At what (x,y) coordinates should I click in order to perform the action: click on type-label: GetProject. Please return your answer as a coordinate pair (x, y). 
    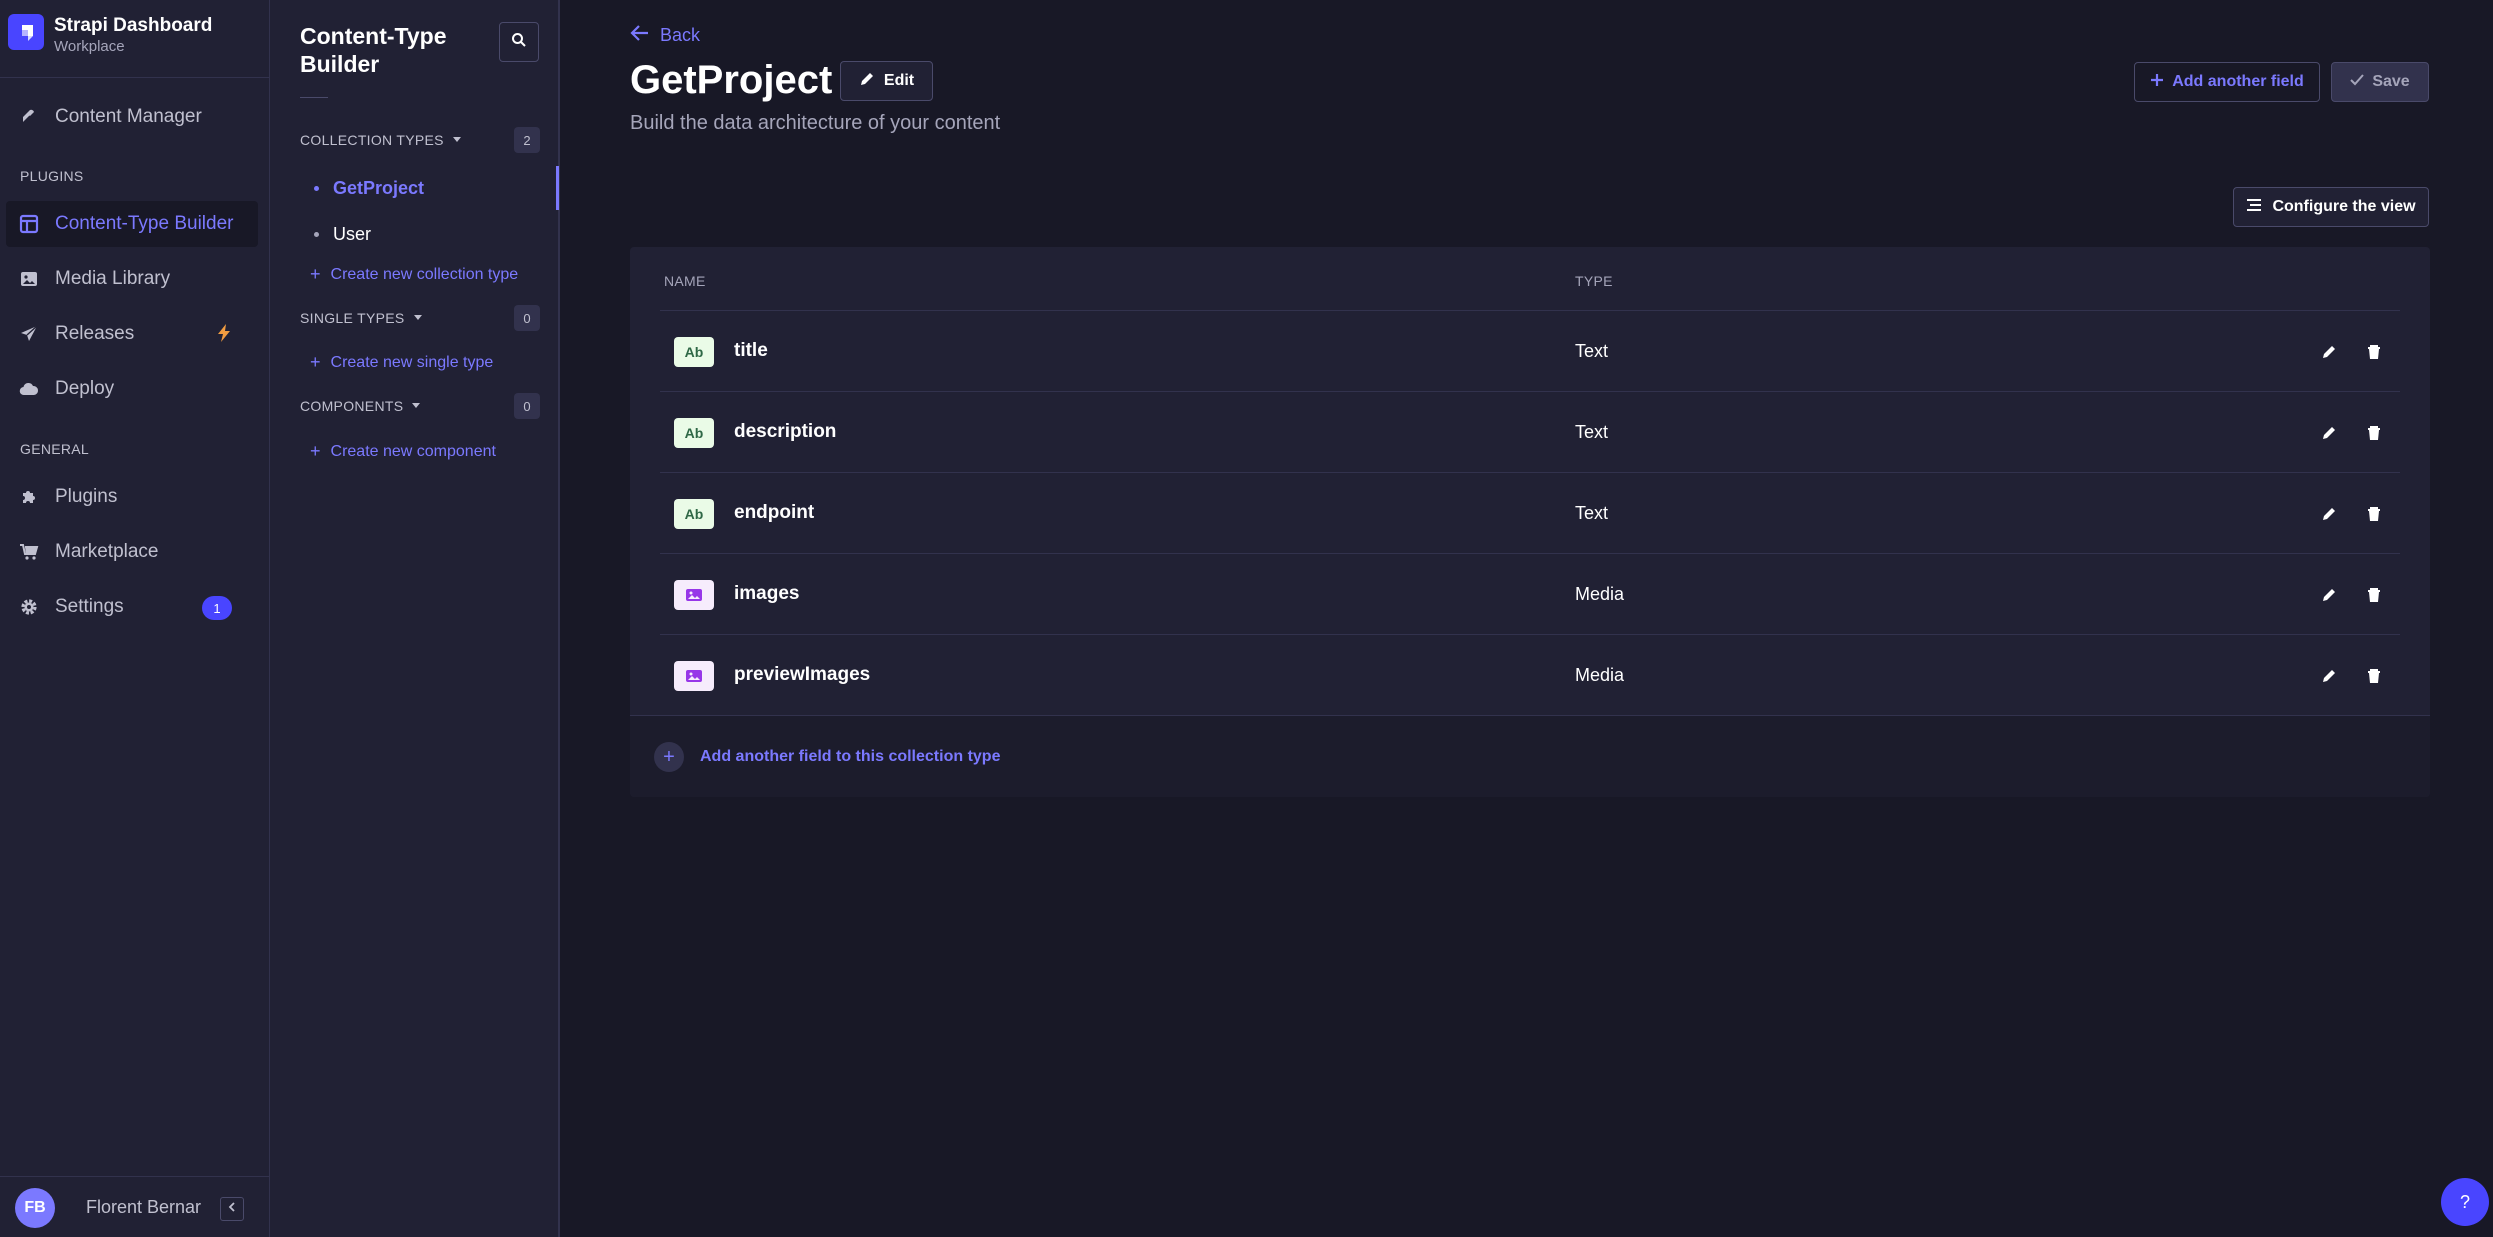
    Looking at the image, I should click on (379, 187).